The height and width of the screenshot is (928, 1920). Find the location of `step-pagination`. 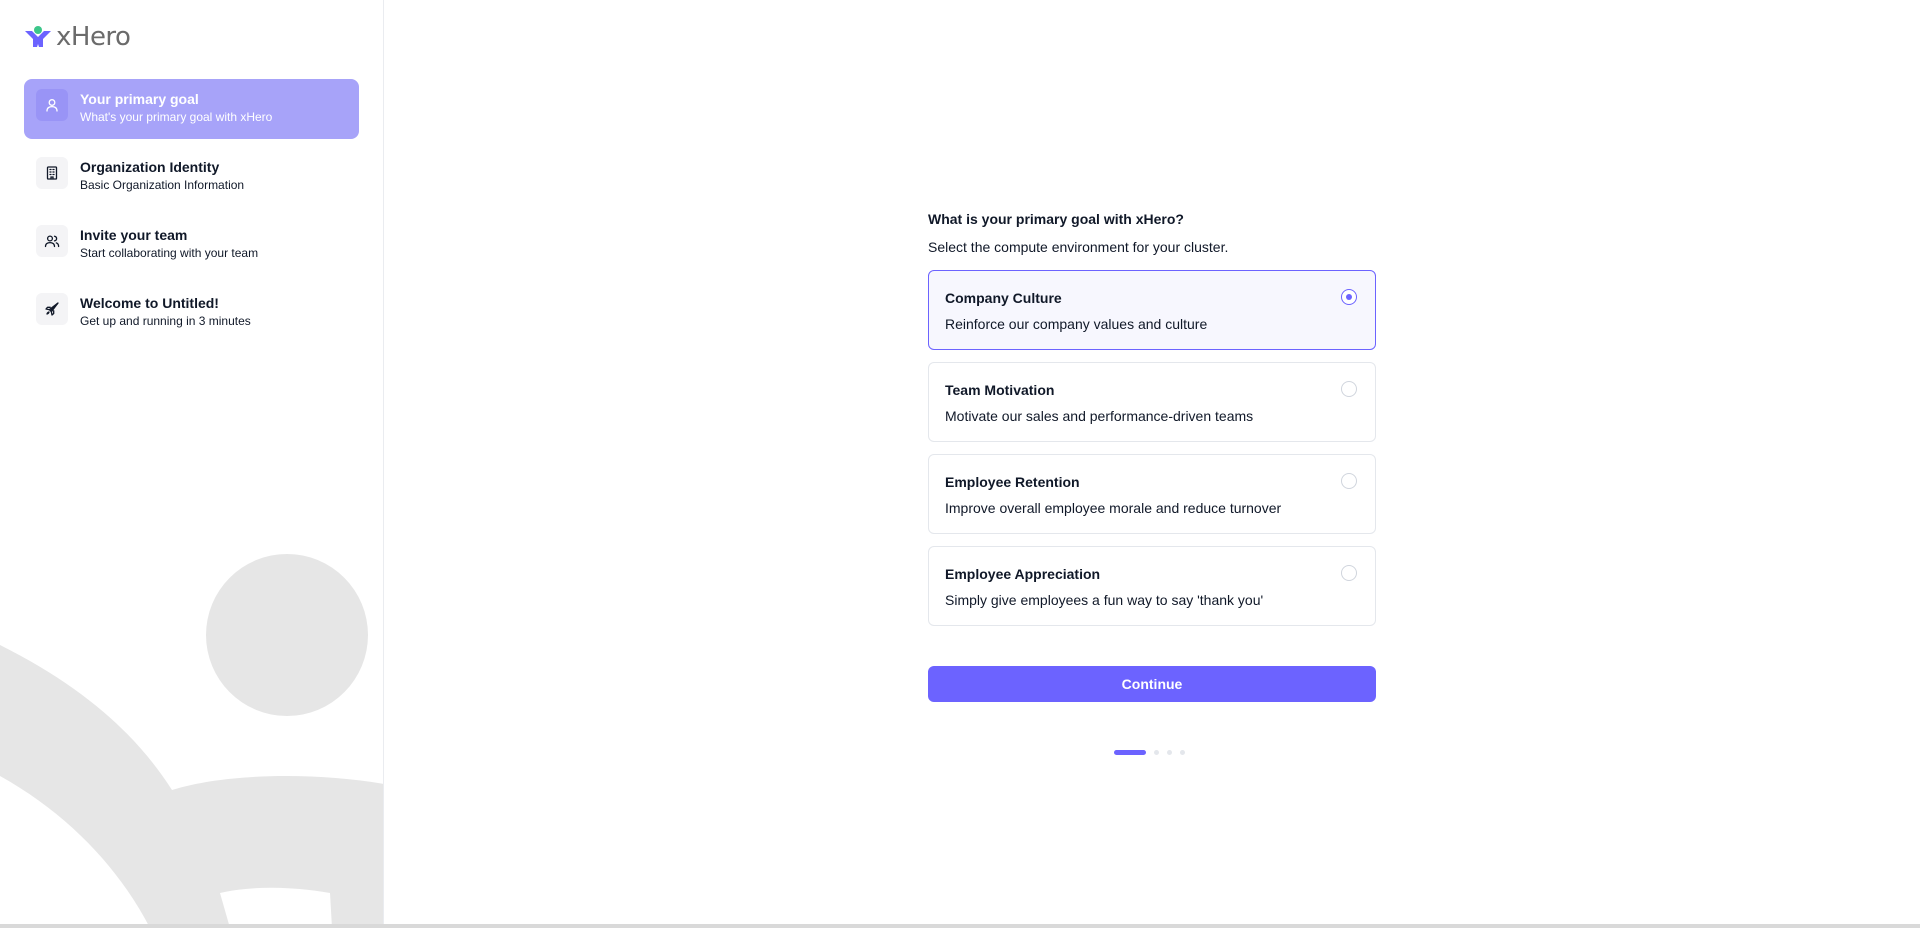

step-pagination is located at coordinates (1149, 752).